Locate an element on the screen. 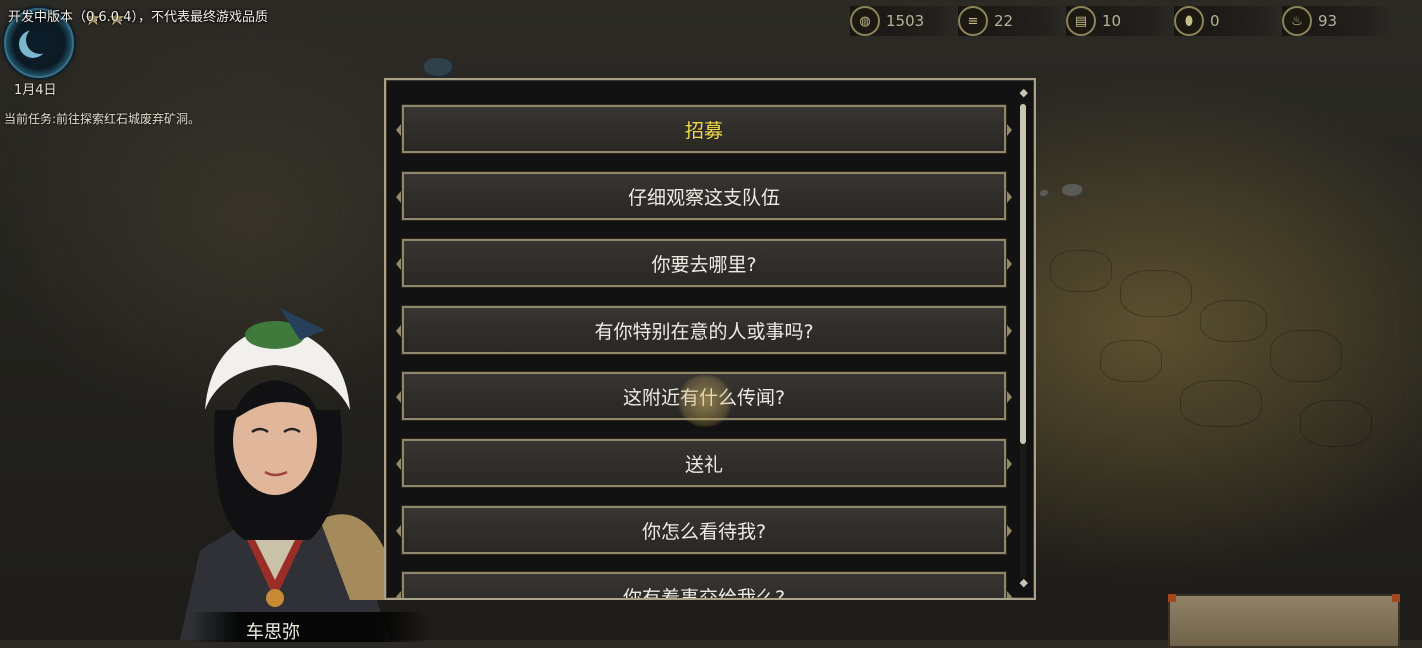 Image resolution: width=1422 pixels, height=648 pixels. date-label: 1月4日 is located at coordinates (35, 90).